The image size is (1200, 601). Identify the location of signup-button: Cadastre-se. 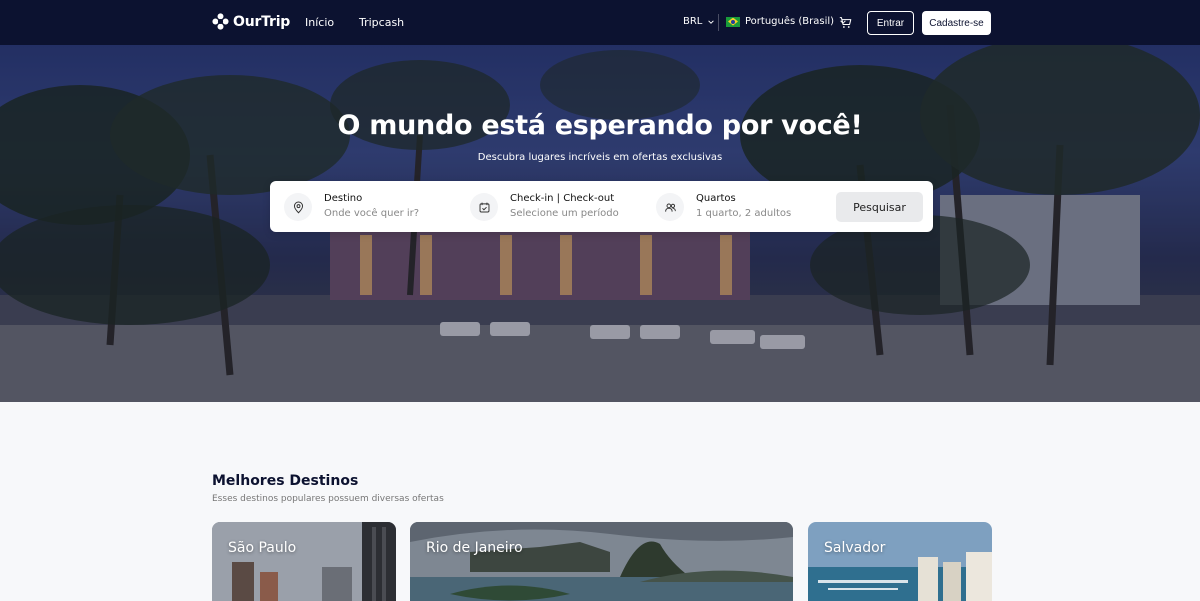
(956, 23).